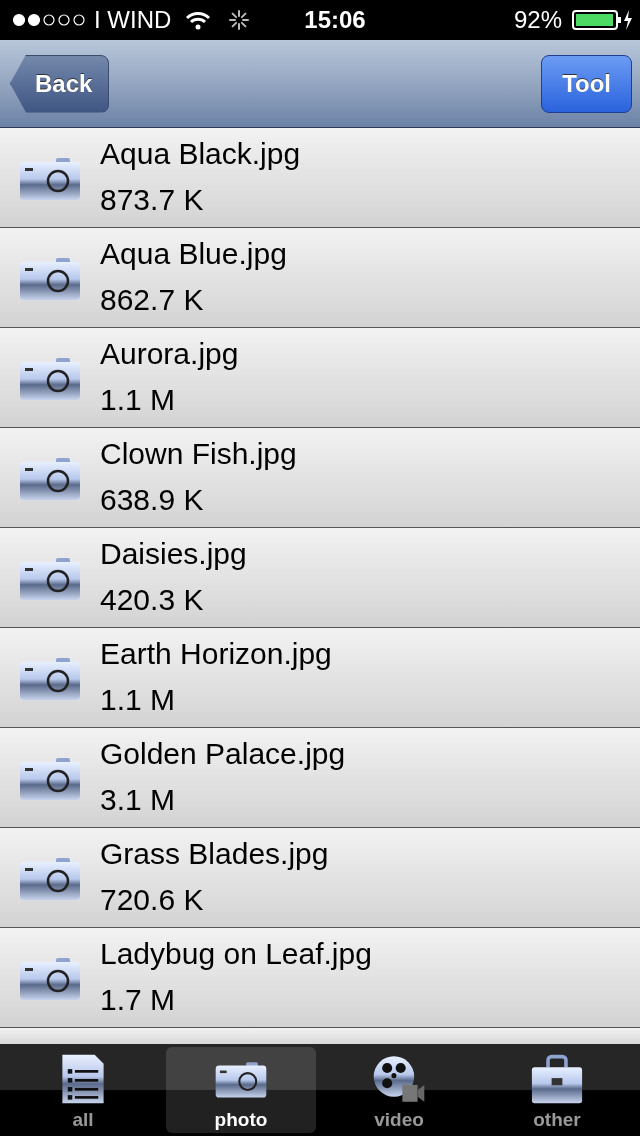 The image size is (640, 1136). Describe the element at coordinates (335, 20) in the screenshot. I see `clock-time: 15:06` at that location.